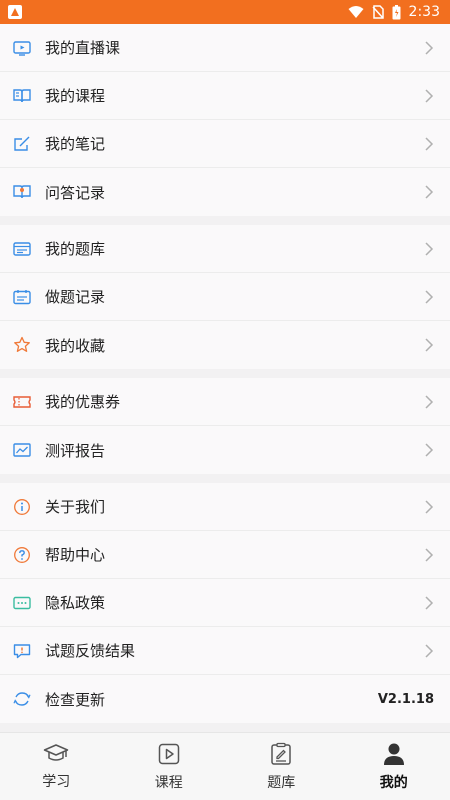 This screenshot has width=450, height=800. What do you see at coordinates (22, 555) in the screenshot?
I see `help-icon` at bounding box center [22, 555].